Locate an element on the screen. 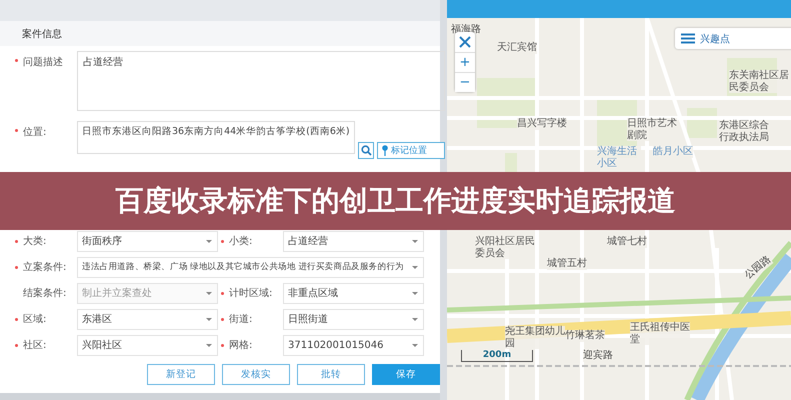 This screenshot has height=400, width=791. dropdown-field: 非重点区域 is located at coordinates (353, 293).